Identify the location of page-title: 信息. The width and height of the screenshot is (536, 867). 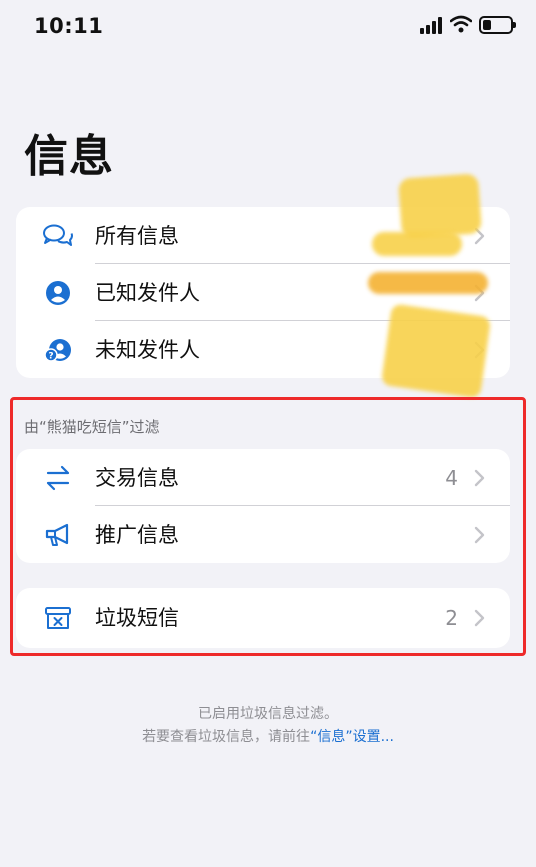
(69, 156).